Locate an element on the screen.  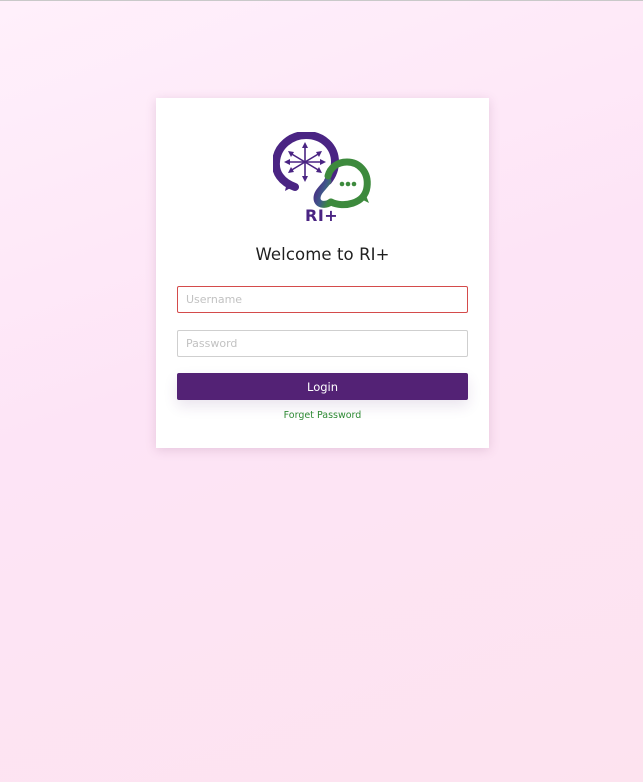
forget-password-link: Forget Password is located at coordinates (322, 415).